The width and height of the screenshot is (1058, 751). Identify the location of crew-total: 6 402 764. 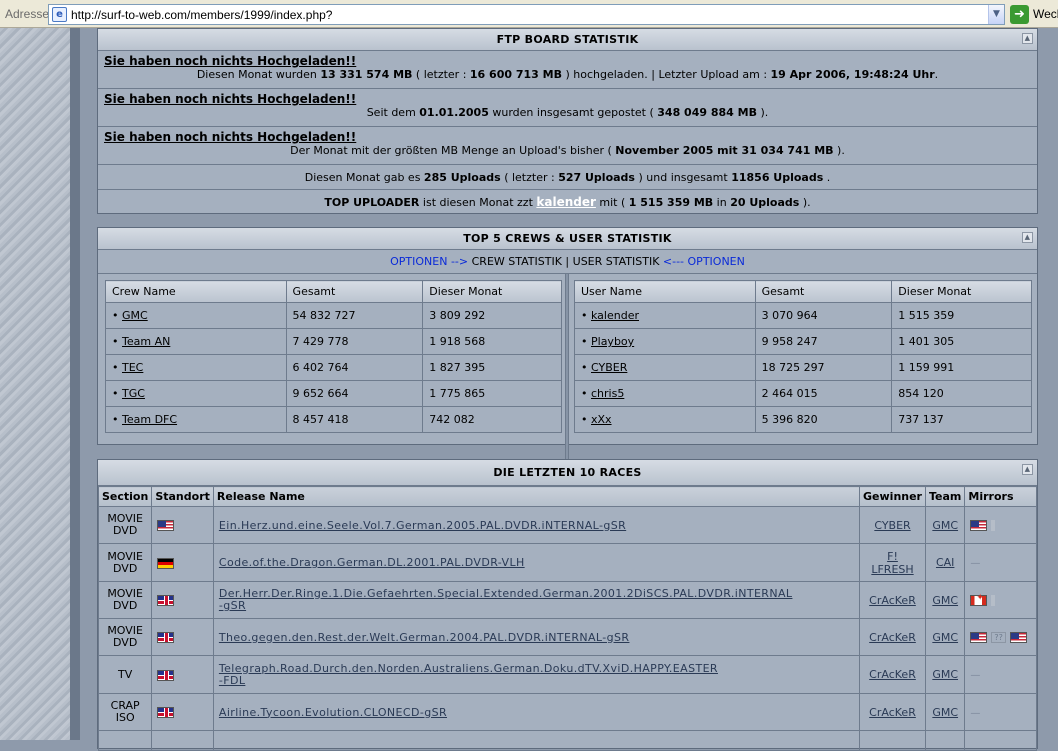
(354, 367).